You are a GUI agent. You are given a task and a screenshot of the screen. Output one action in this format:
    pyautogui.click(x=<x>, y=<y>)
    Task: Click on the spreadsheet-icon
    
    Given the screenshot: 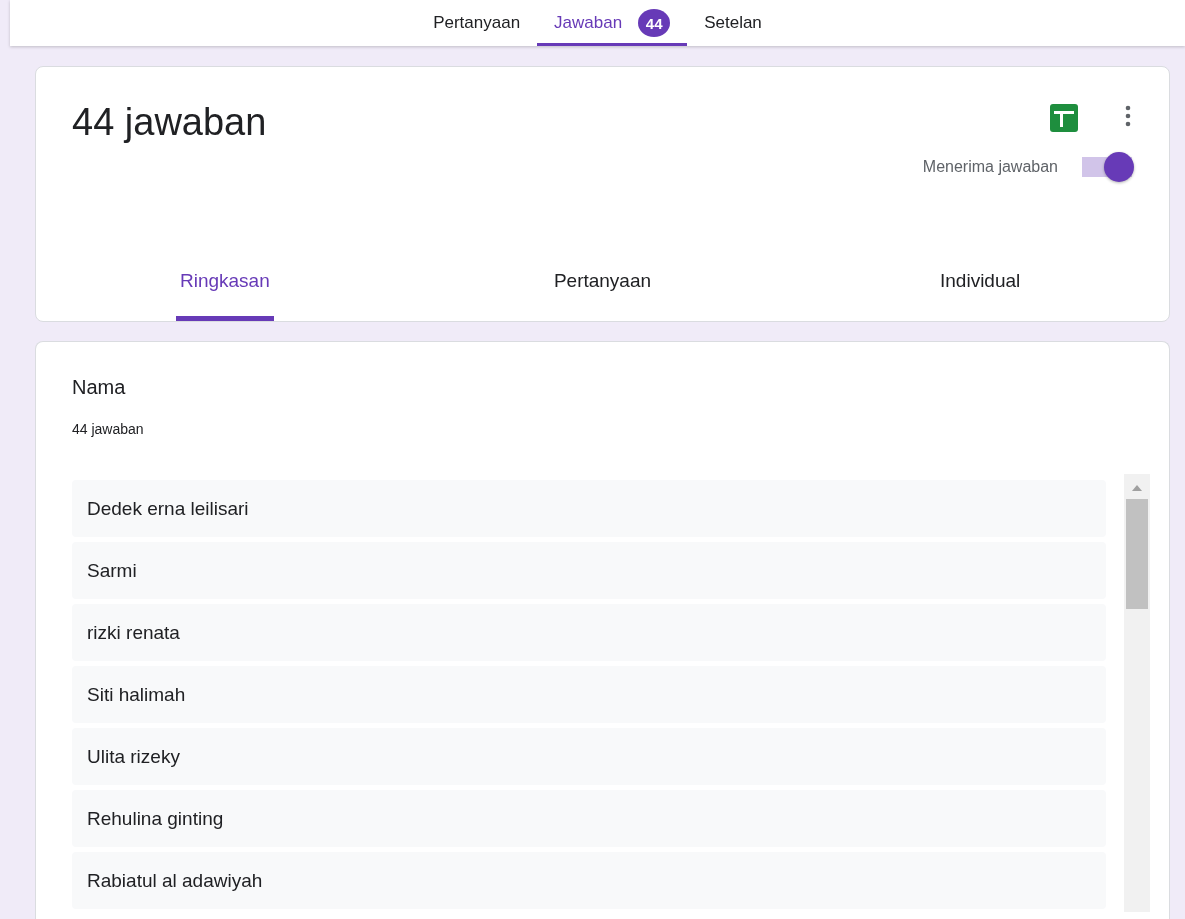 What is the action you would take?
    pyautogui.click(x=1064, y=118)
    